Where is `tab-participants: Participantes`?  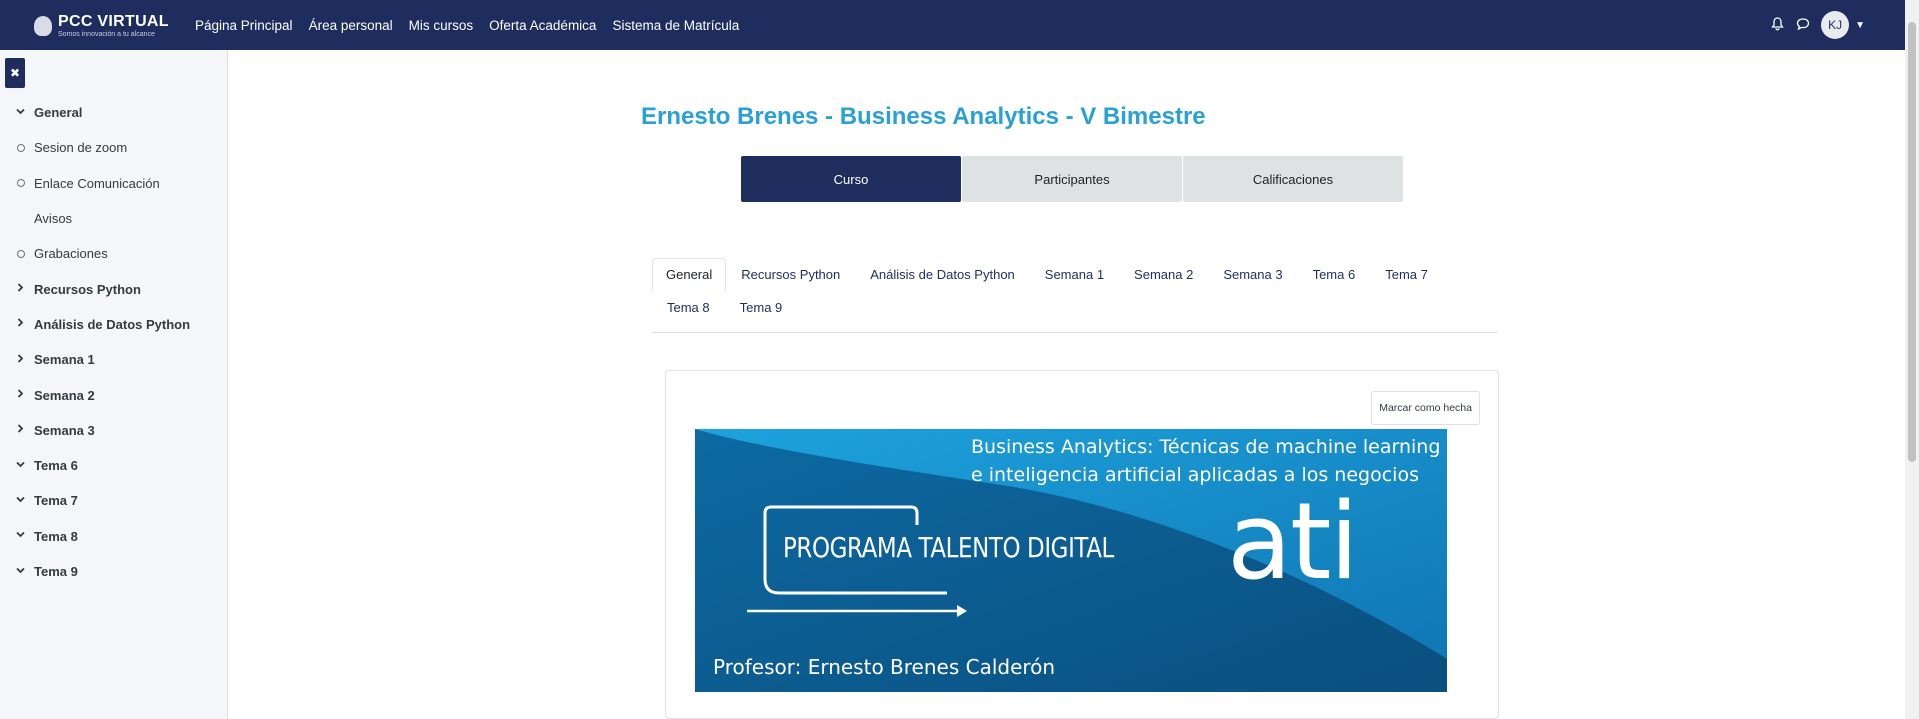 tab-participants: Participantes is located at coordinates (1072, 179).